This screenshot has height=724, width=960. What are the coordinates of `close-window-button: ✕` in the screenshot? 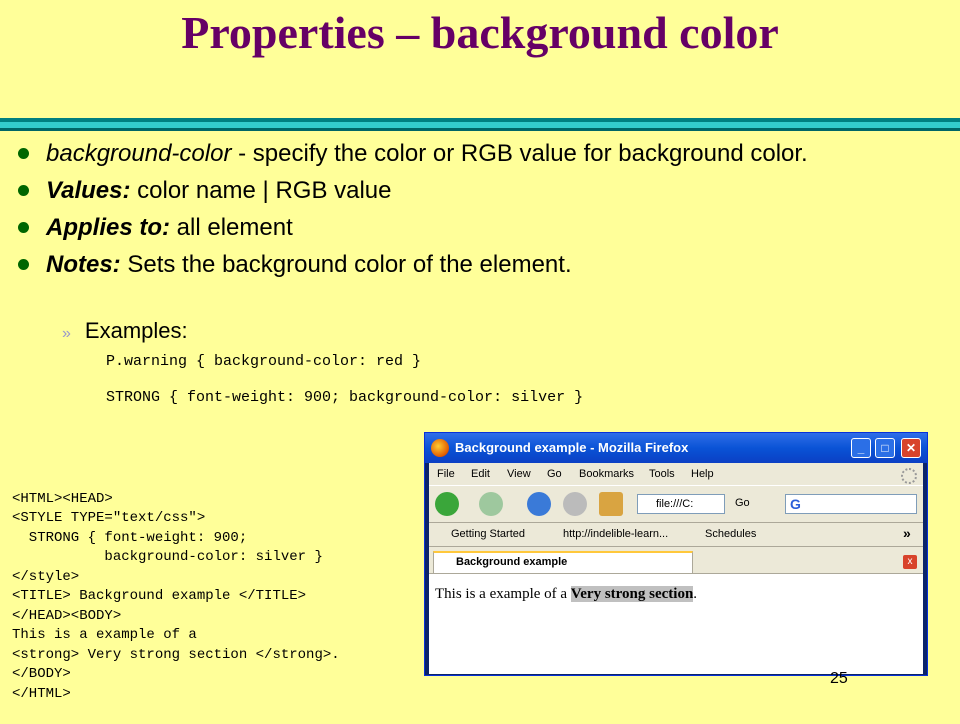 It's located at (911, 448).